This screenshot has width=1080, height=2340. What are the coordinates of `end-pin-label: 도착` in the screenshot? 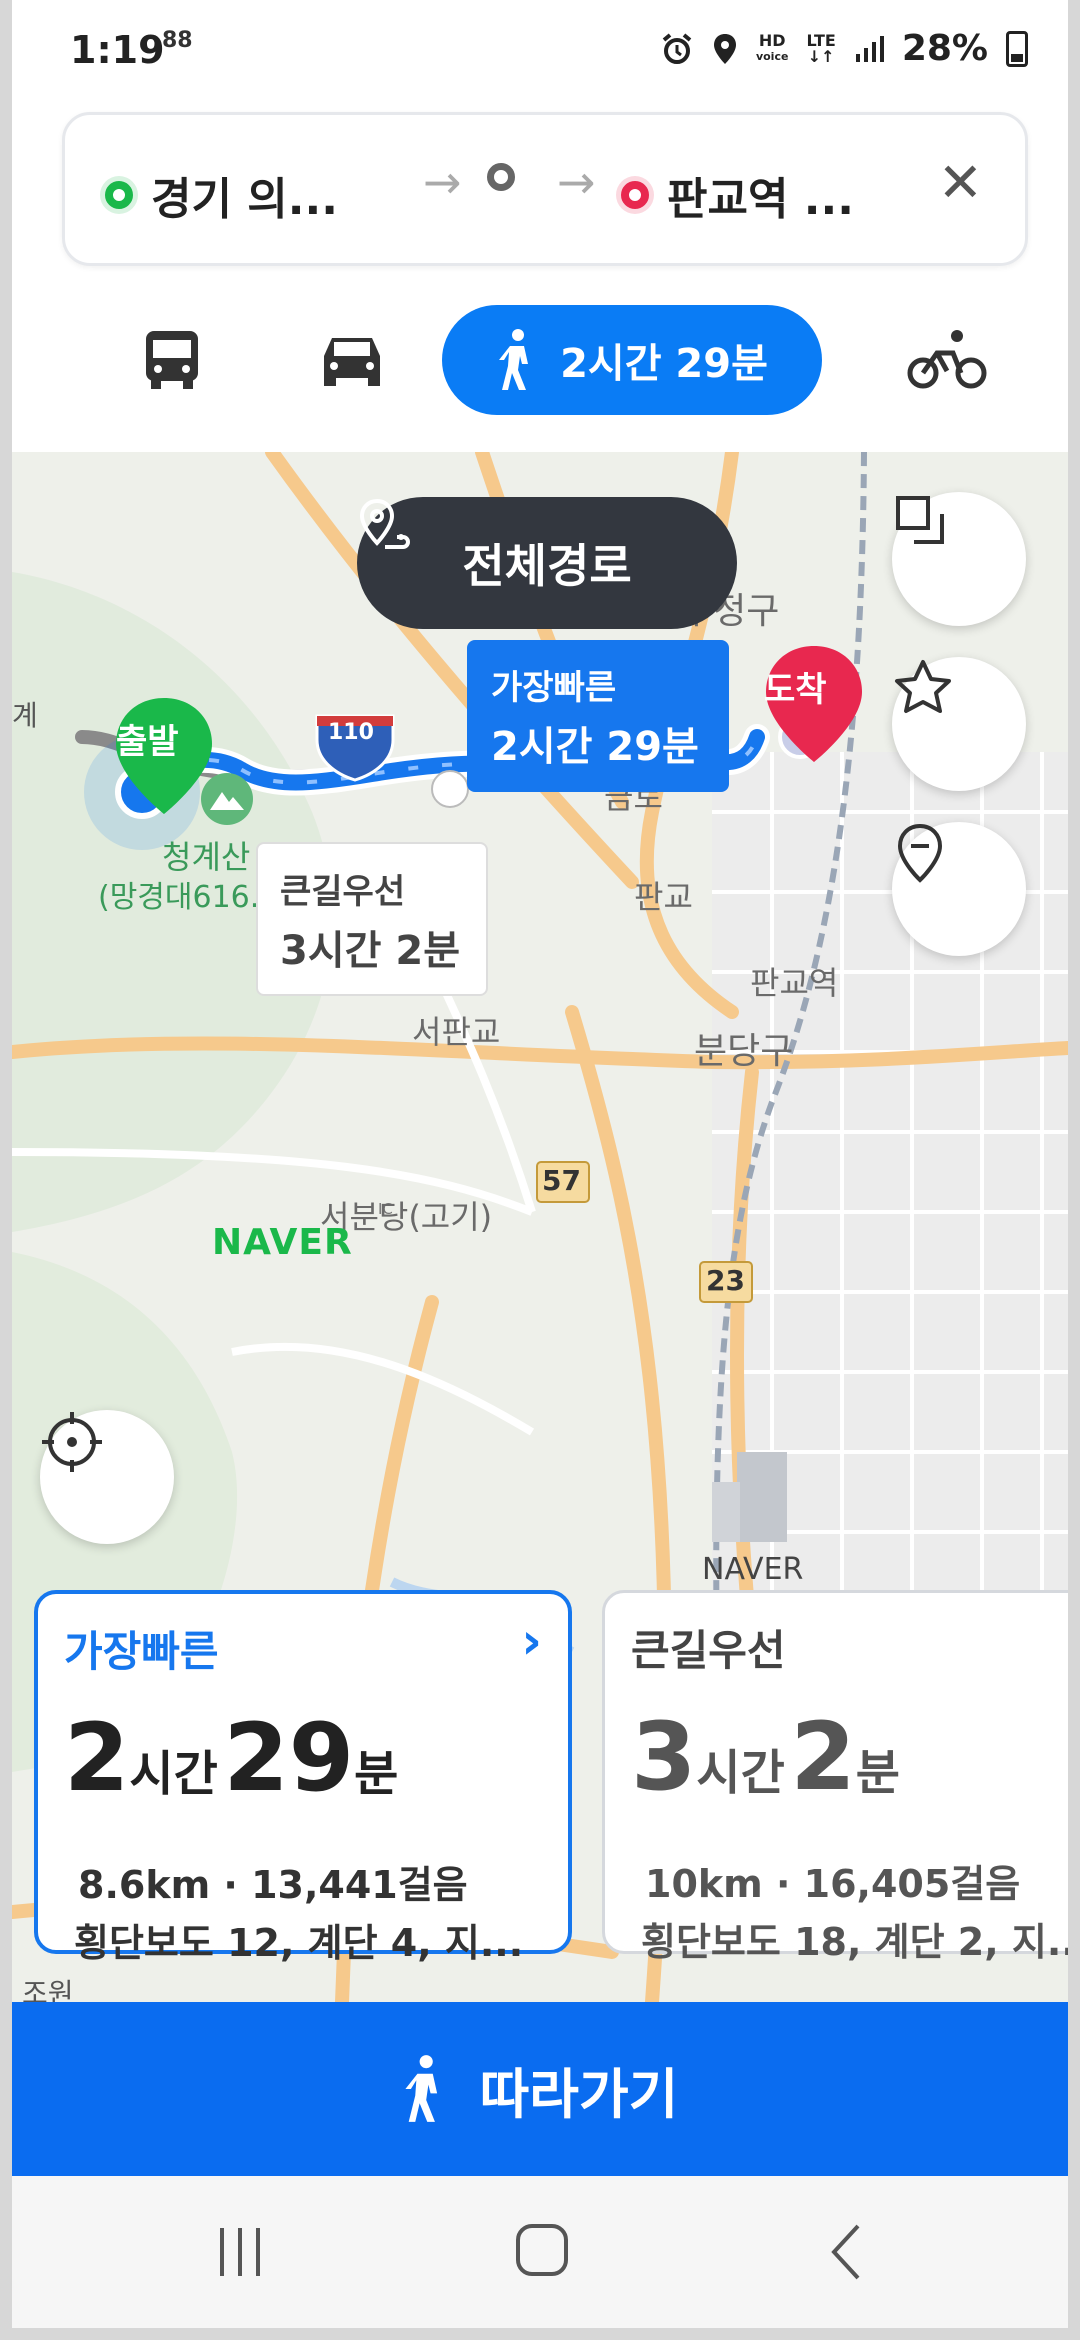 It's located at (795, 690).